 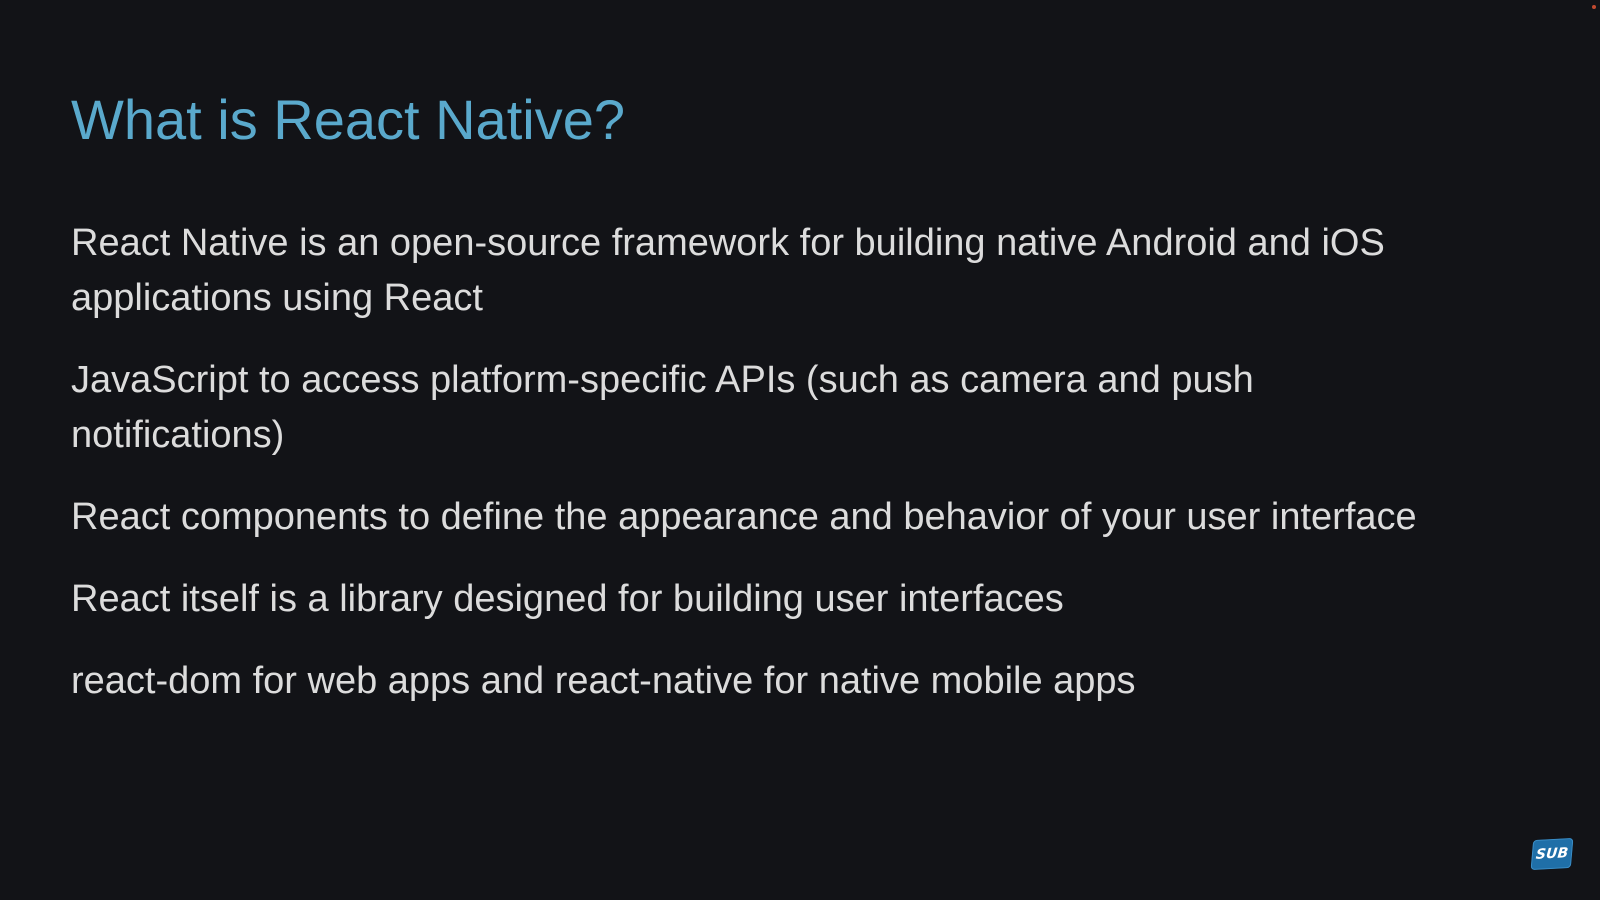 I want to click on subscribe-badge: SUB, so click(x=1552, y=854).